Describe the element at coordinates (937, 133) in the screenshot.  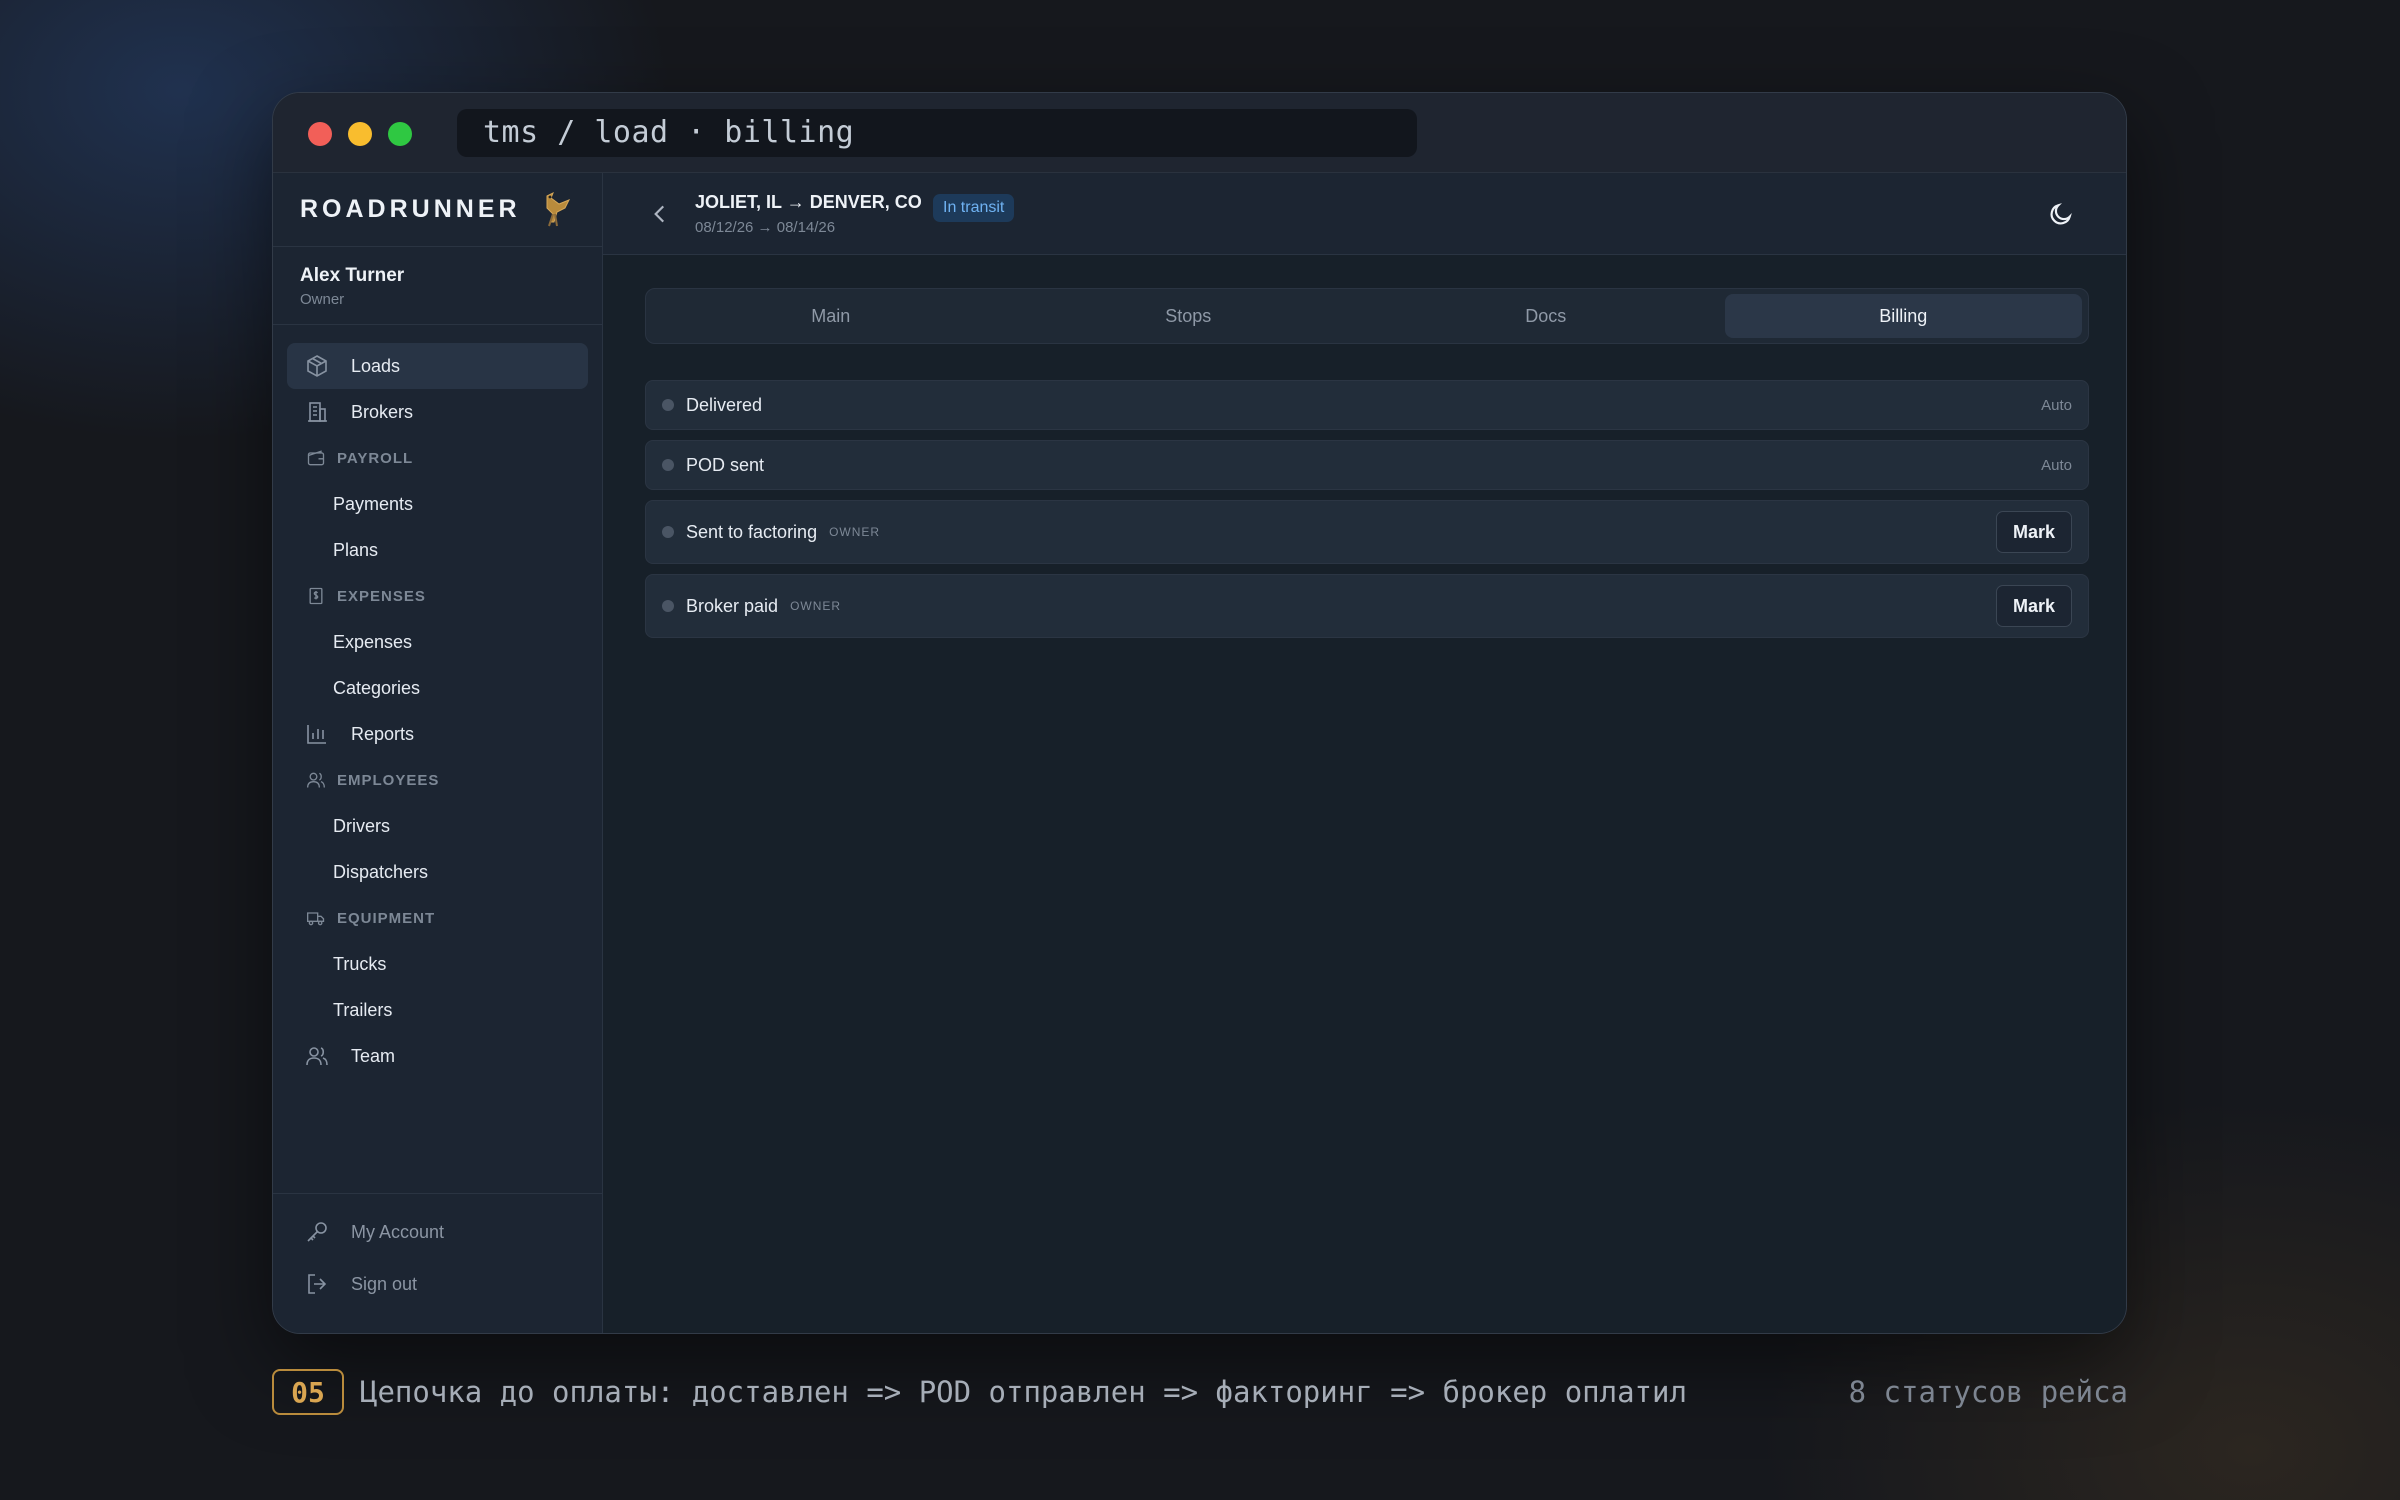
I see `address-bar: tms / load · billing` at that location.